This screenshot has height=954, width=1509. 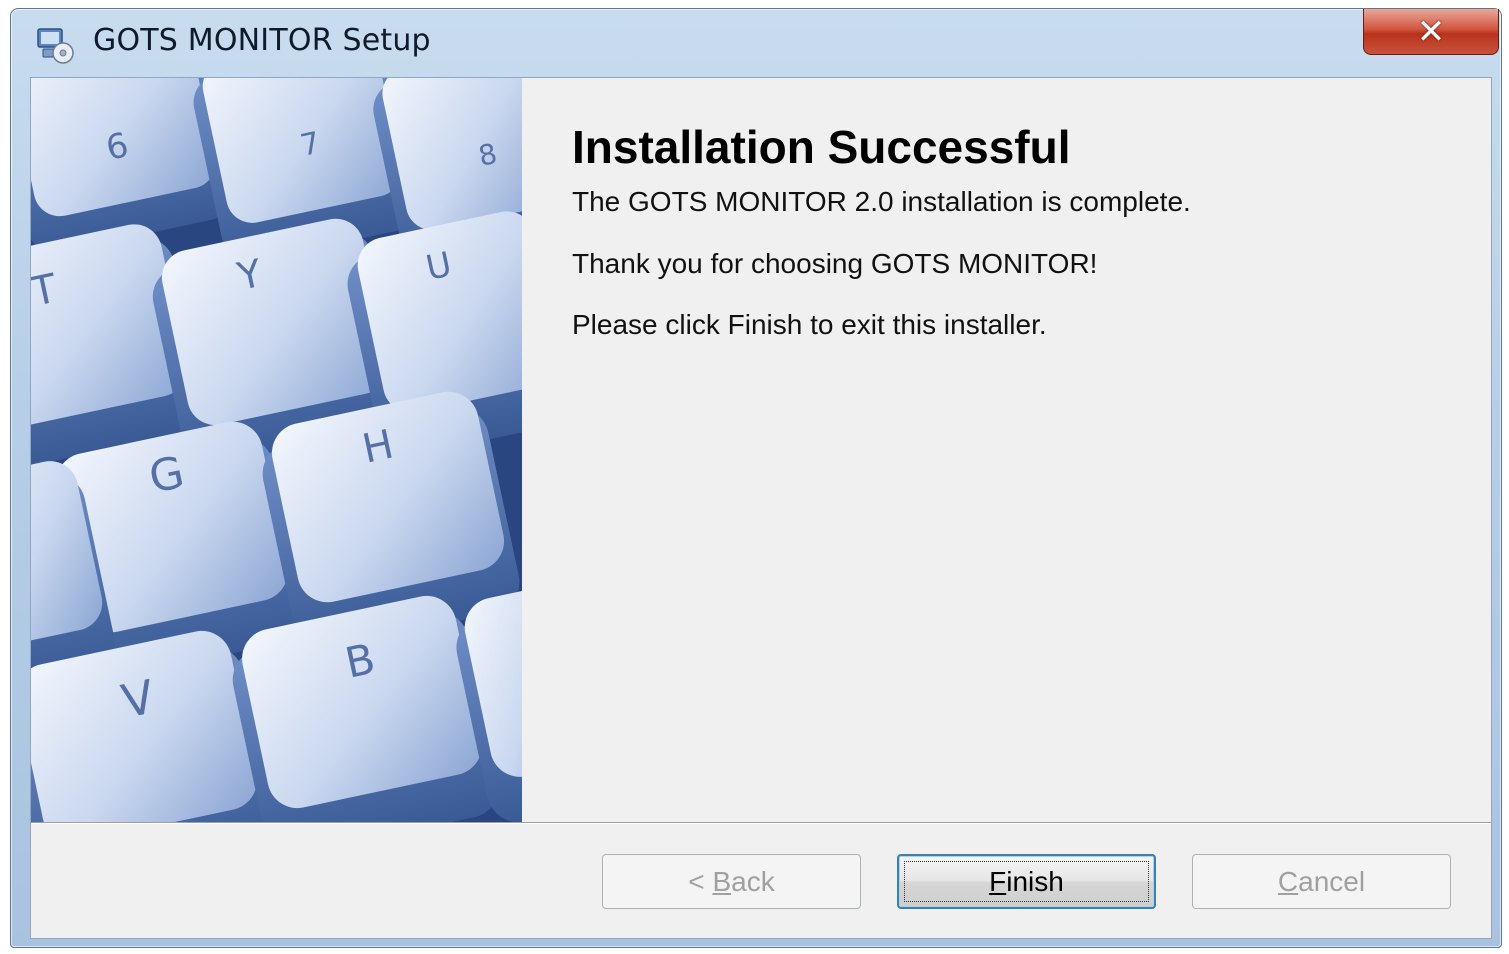 What do you see at coordinates (262, 40) in the screenshot?
I see `window-title: GOTS MONITOR Setup` at bounding box center [262, 40].